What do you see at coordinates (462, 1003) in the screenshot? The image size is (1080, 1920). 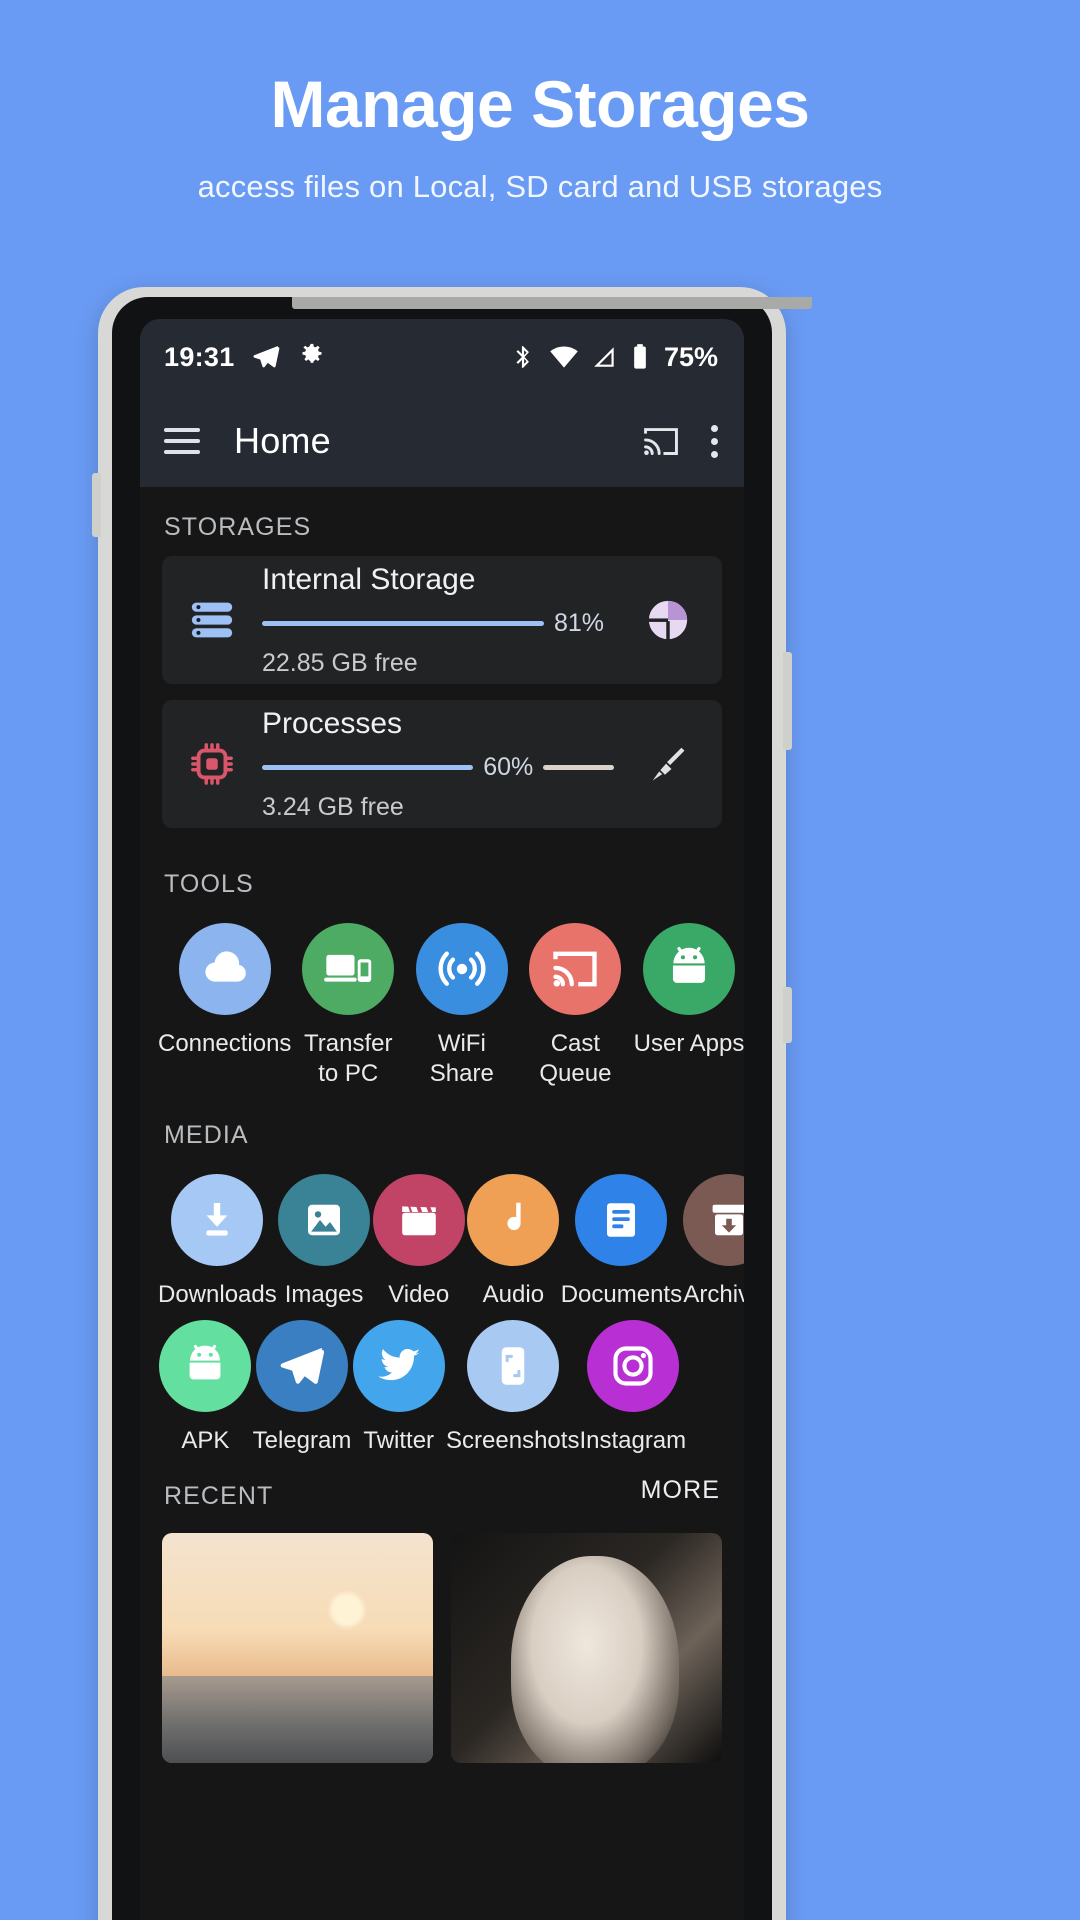 I see `tool-wifi-share: WiFi Share` at bounding box center [462, 1003].